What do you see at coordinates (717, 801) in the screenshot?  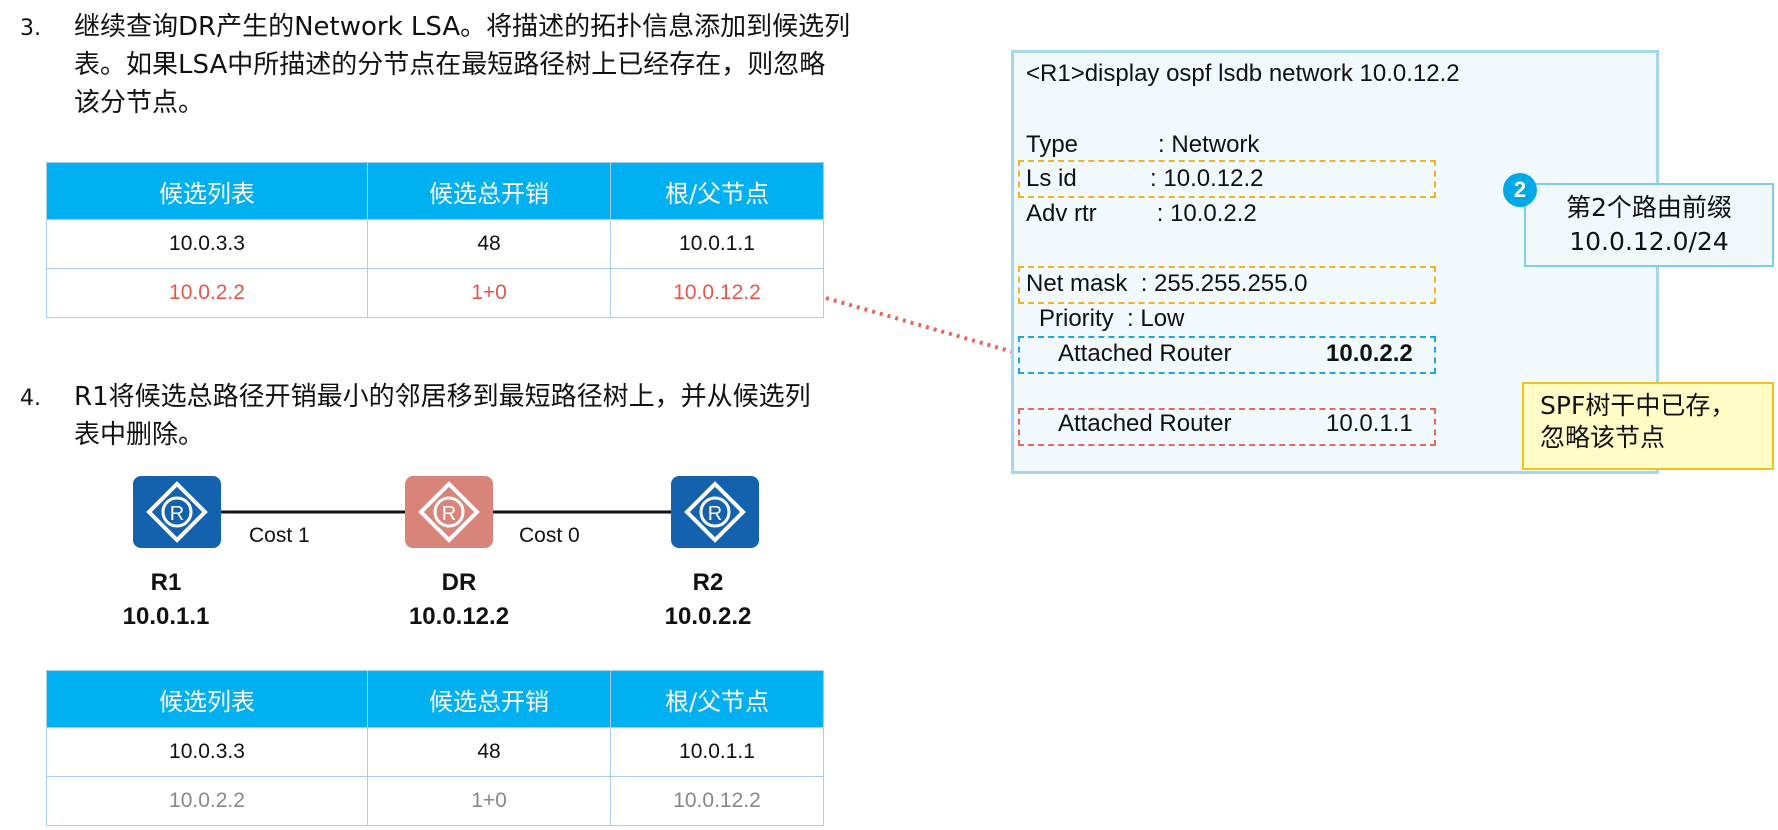 I see `cell-parent: 10.0.12.2` at bounding box center [717, 801].